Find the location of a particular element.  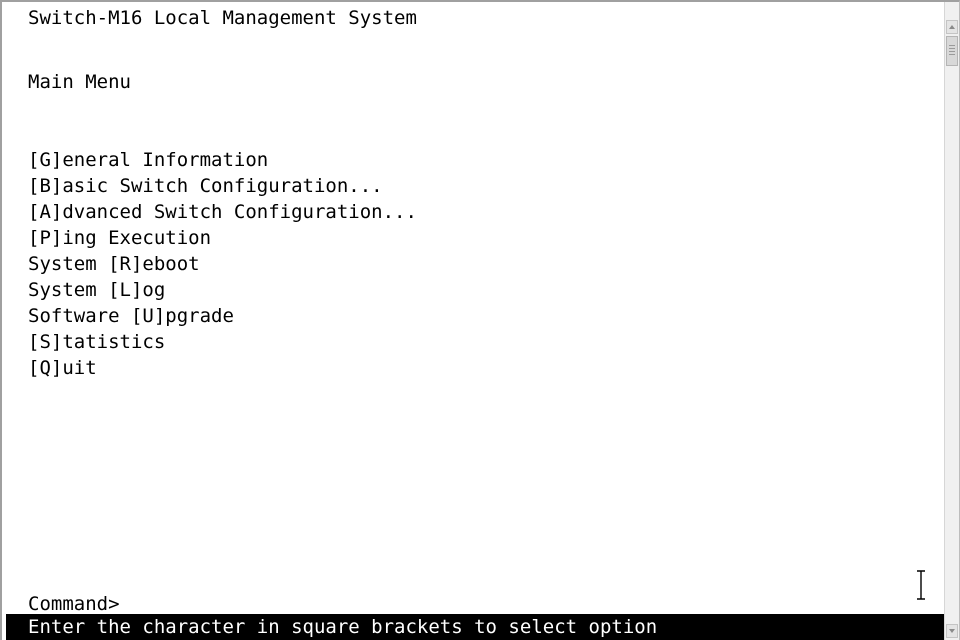

vertical-scrollbar is located at coordinates (951, 321).